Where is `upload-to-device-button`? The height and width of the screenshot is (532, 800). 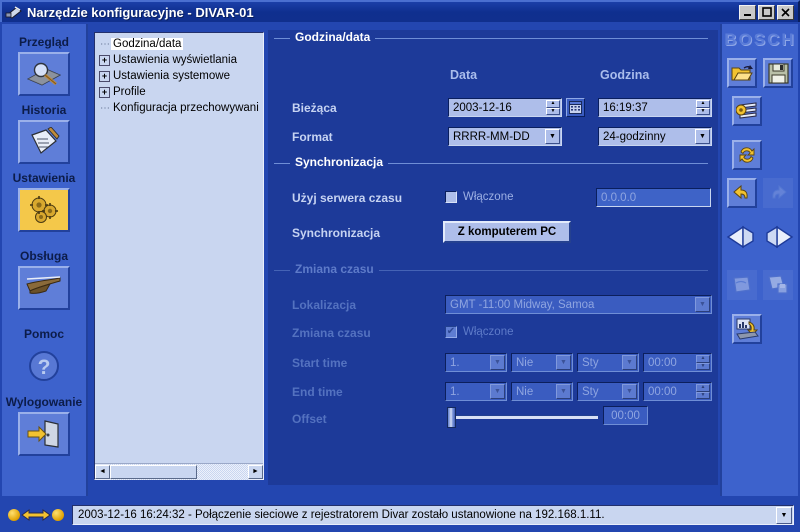
upload-to-device-button is located at coordinates (747, 329).